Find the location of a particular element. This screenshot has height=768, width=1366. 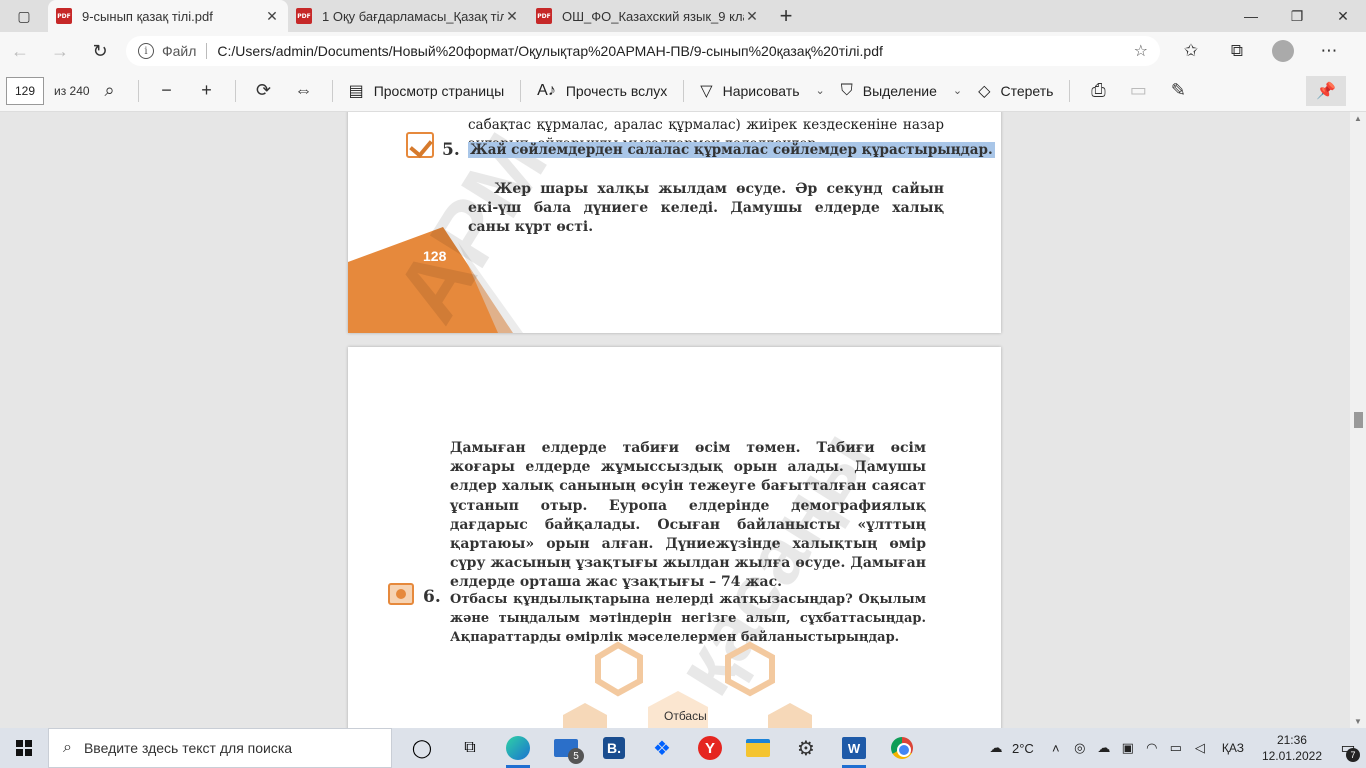

zoom-in-icon: + is located at coordinates (207, 91).